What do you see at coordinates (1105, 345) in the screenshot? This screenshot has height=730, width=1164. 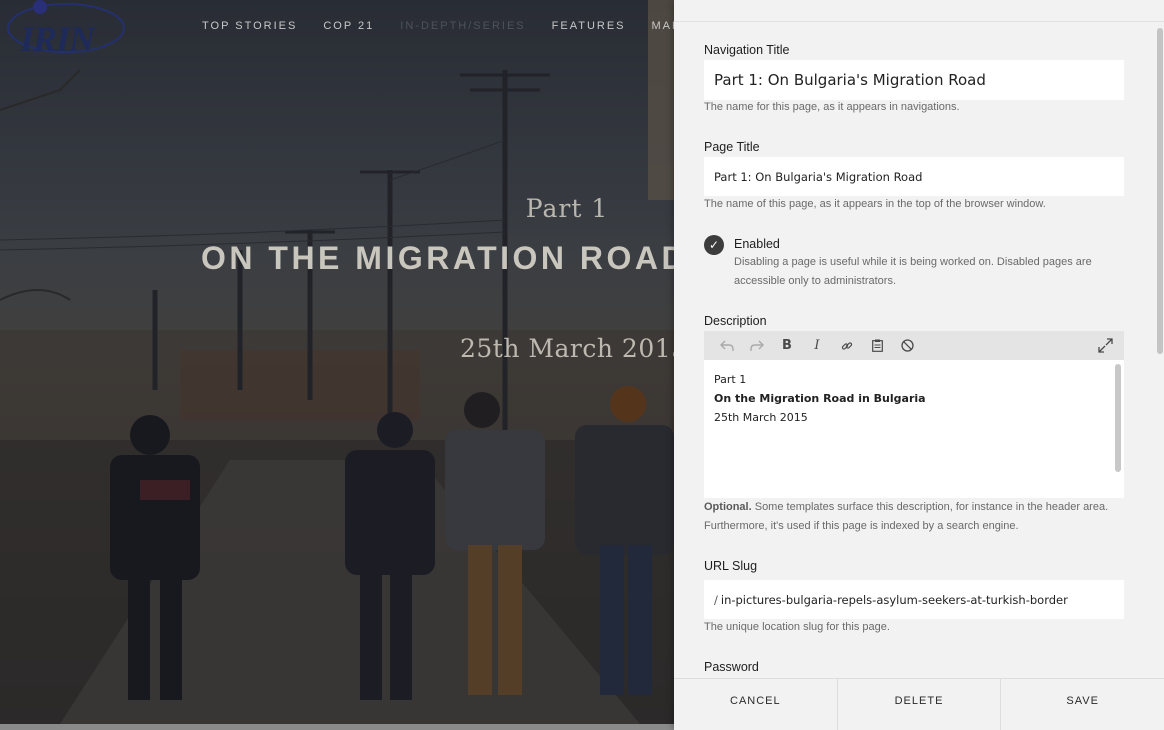 I see `expand-icon` at bounding box center [1105, 345].